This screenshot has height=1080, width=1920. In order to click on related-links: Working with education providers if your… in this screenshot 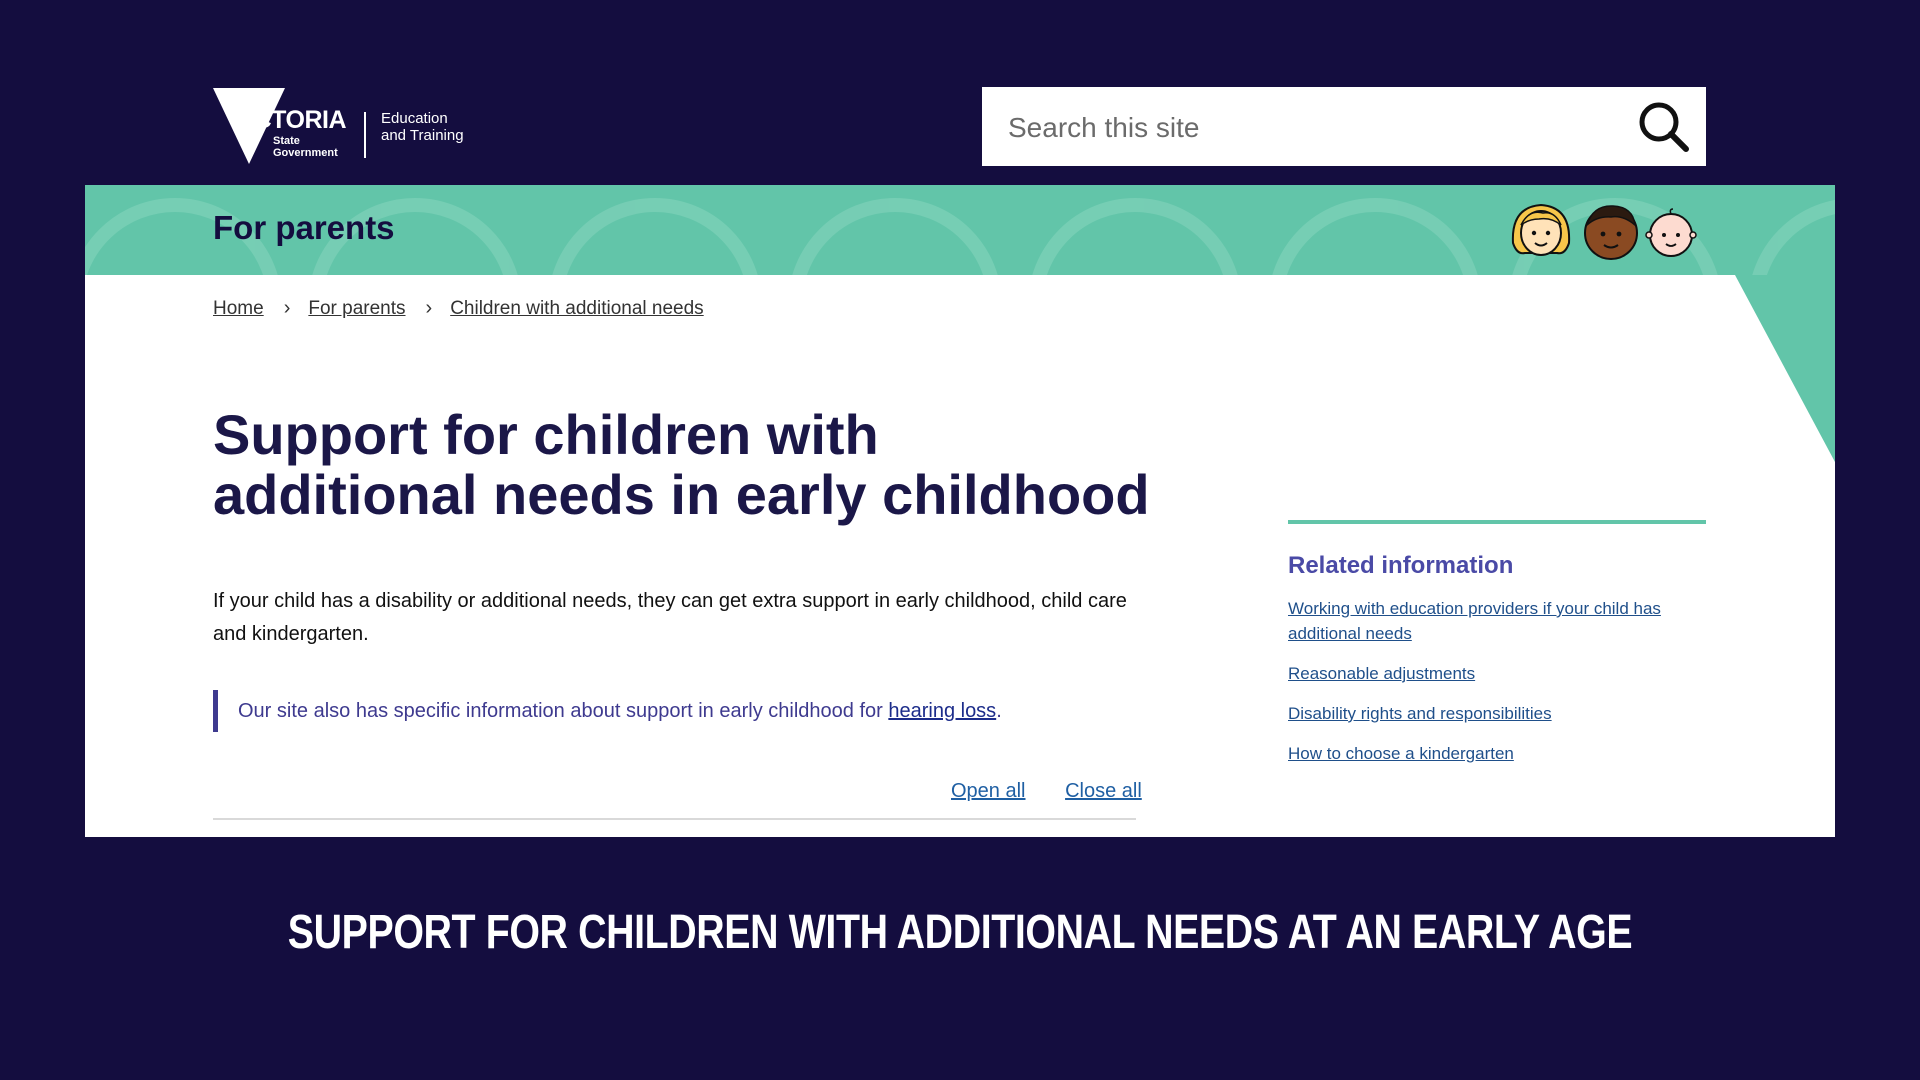, I will do `click(1497, 681)`.